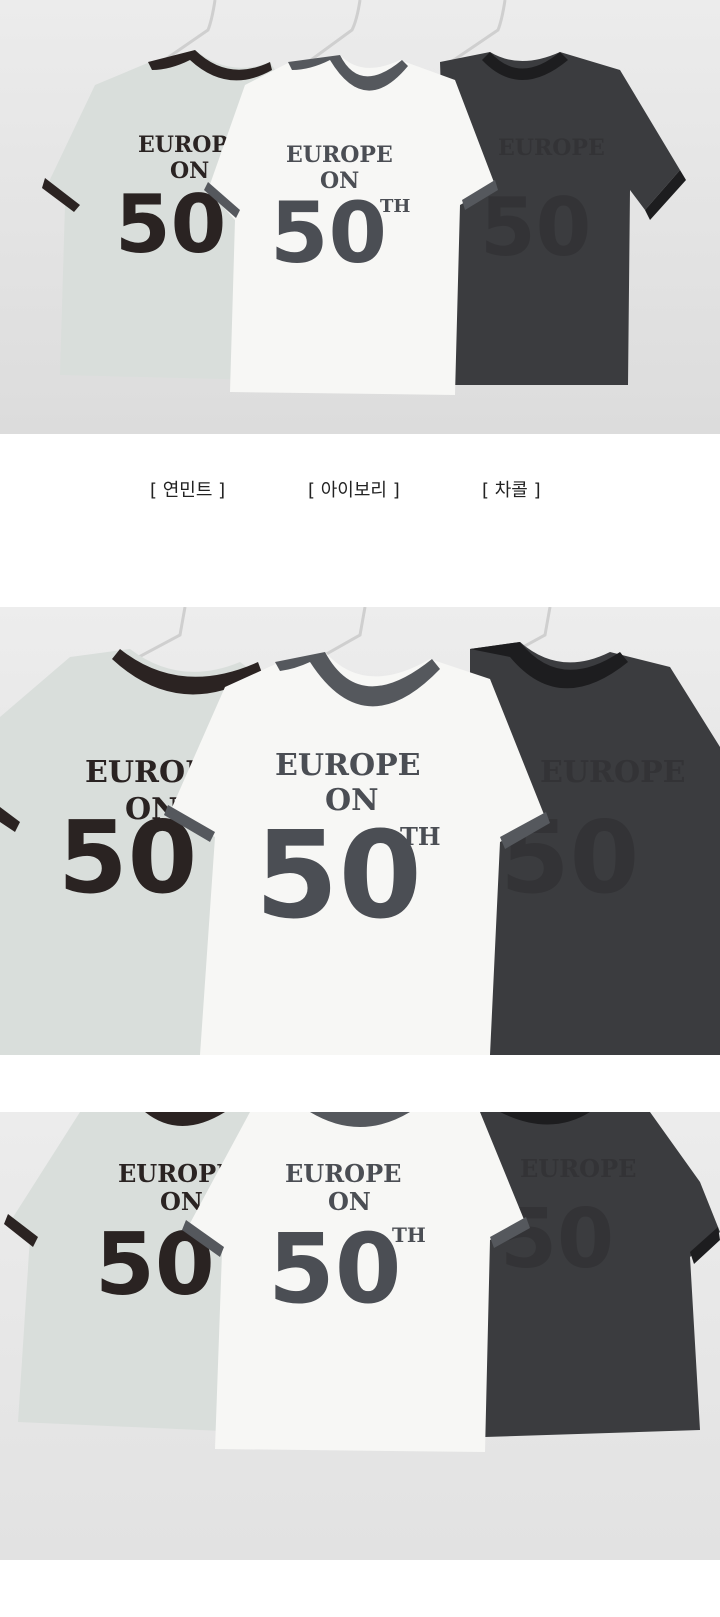 Image resolution: width=720 pixels, height=1617 pixels. What do you see at coordinates (354, 490) in the screenshot?
I see `label-ivory: [ 아이보리 ]` at bounding box center [354, 490].